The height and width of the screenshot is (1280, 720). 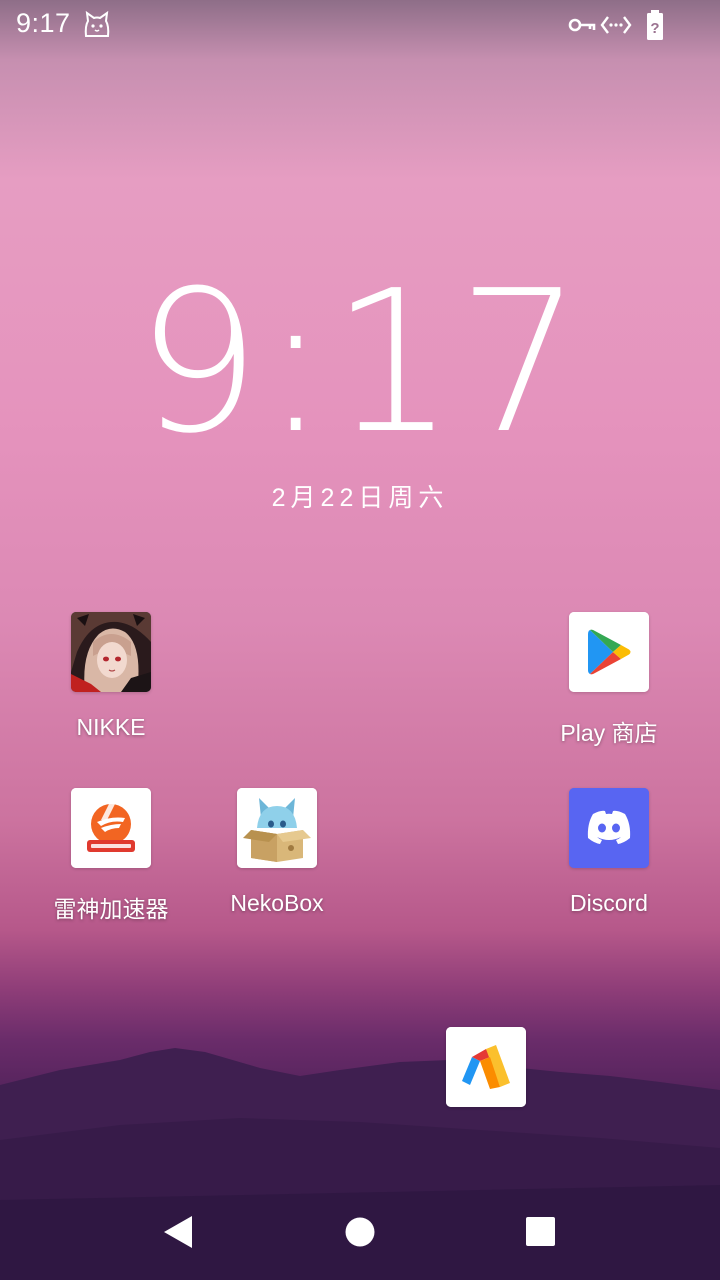 What do you see at coordinates (360, 25) in the screenshot?
I see `status-bar: 9:17 ?` at bounding box center [360, 25].